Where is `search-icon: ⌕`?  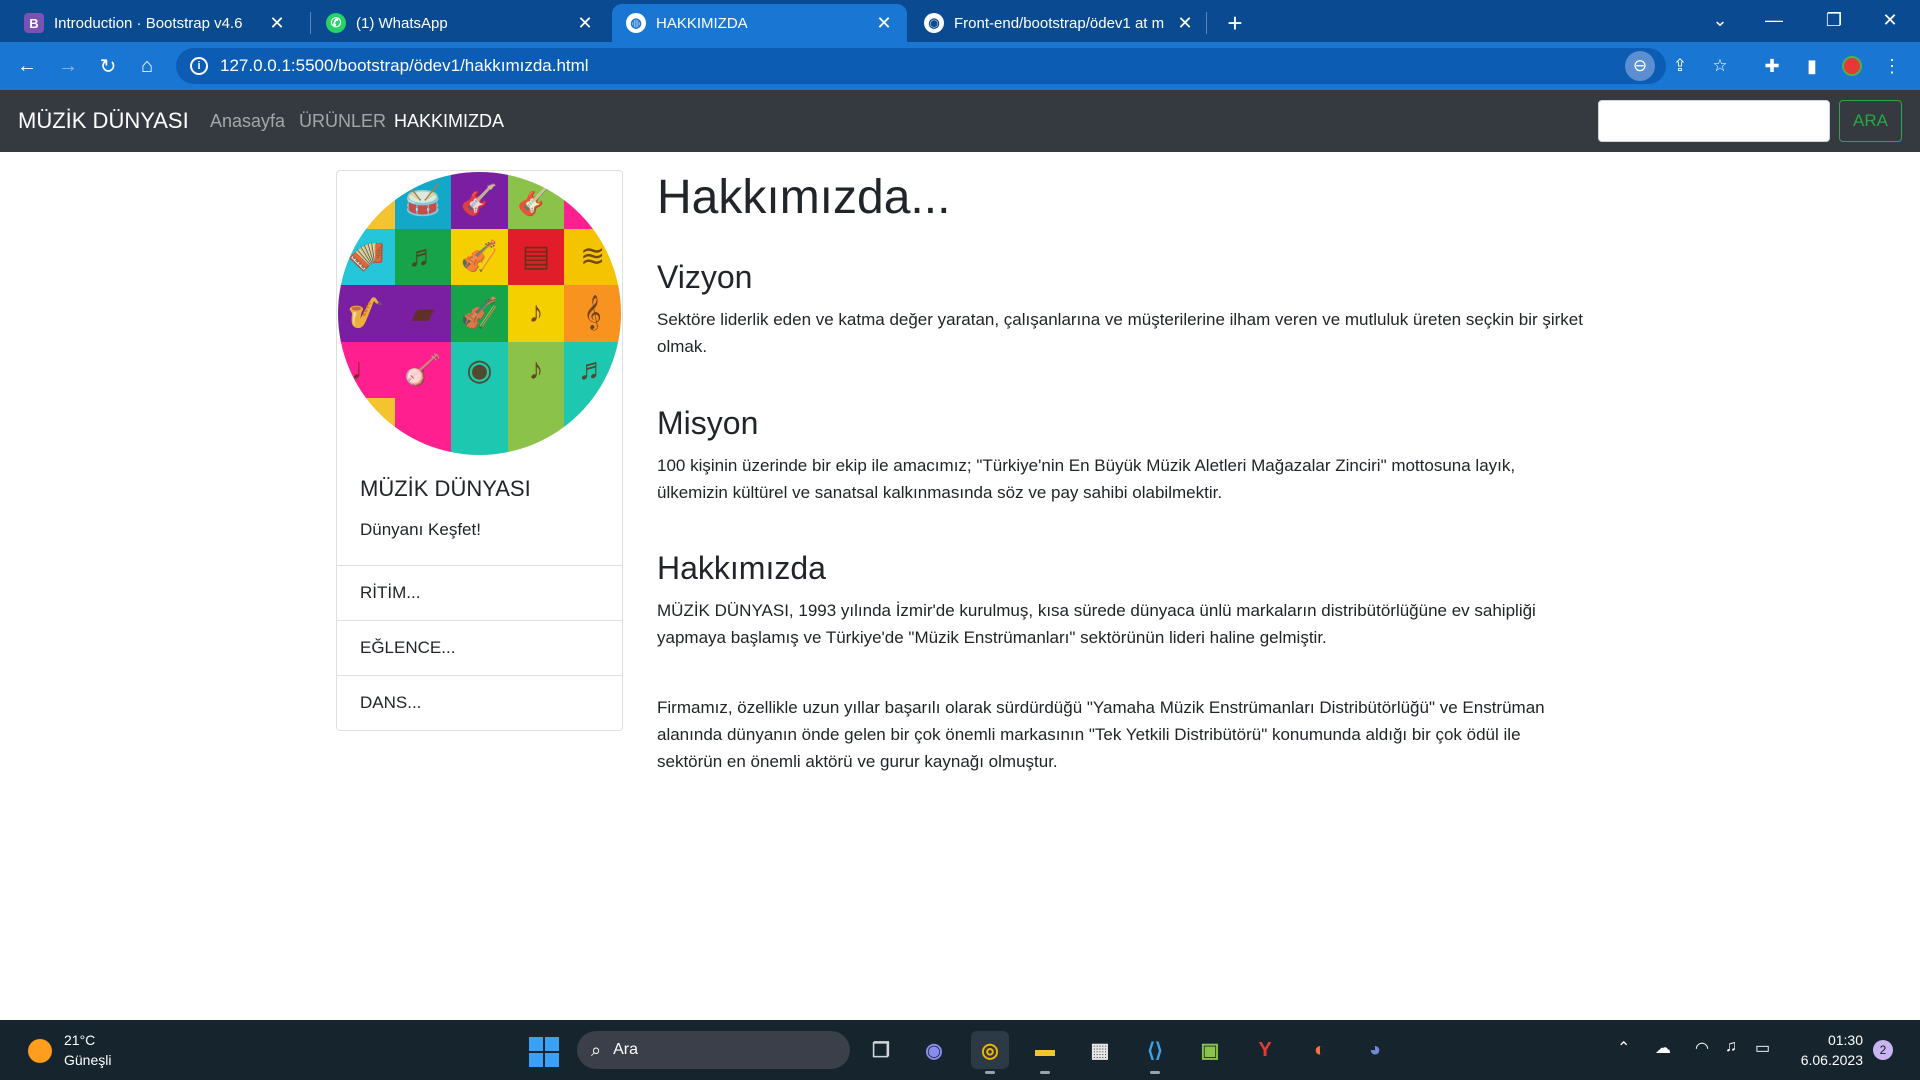 search-icon: ⌕ is located at coordinates (596, 1049).